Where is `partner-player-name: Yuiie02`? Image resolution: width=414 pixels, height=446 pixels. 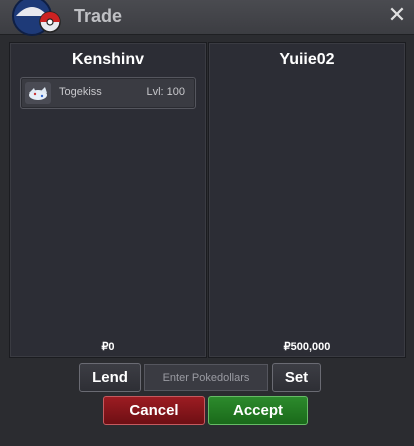
partner-player-name: Yuiie02 is located at coordinates (307, 59).